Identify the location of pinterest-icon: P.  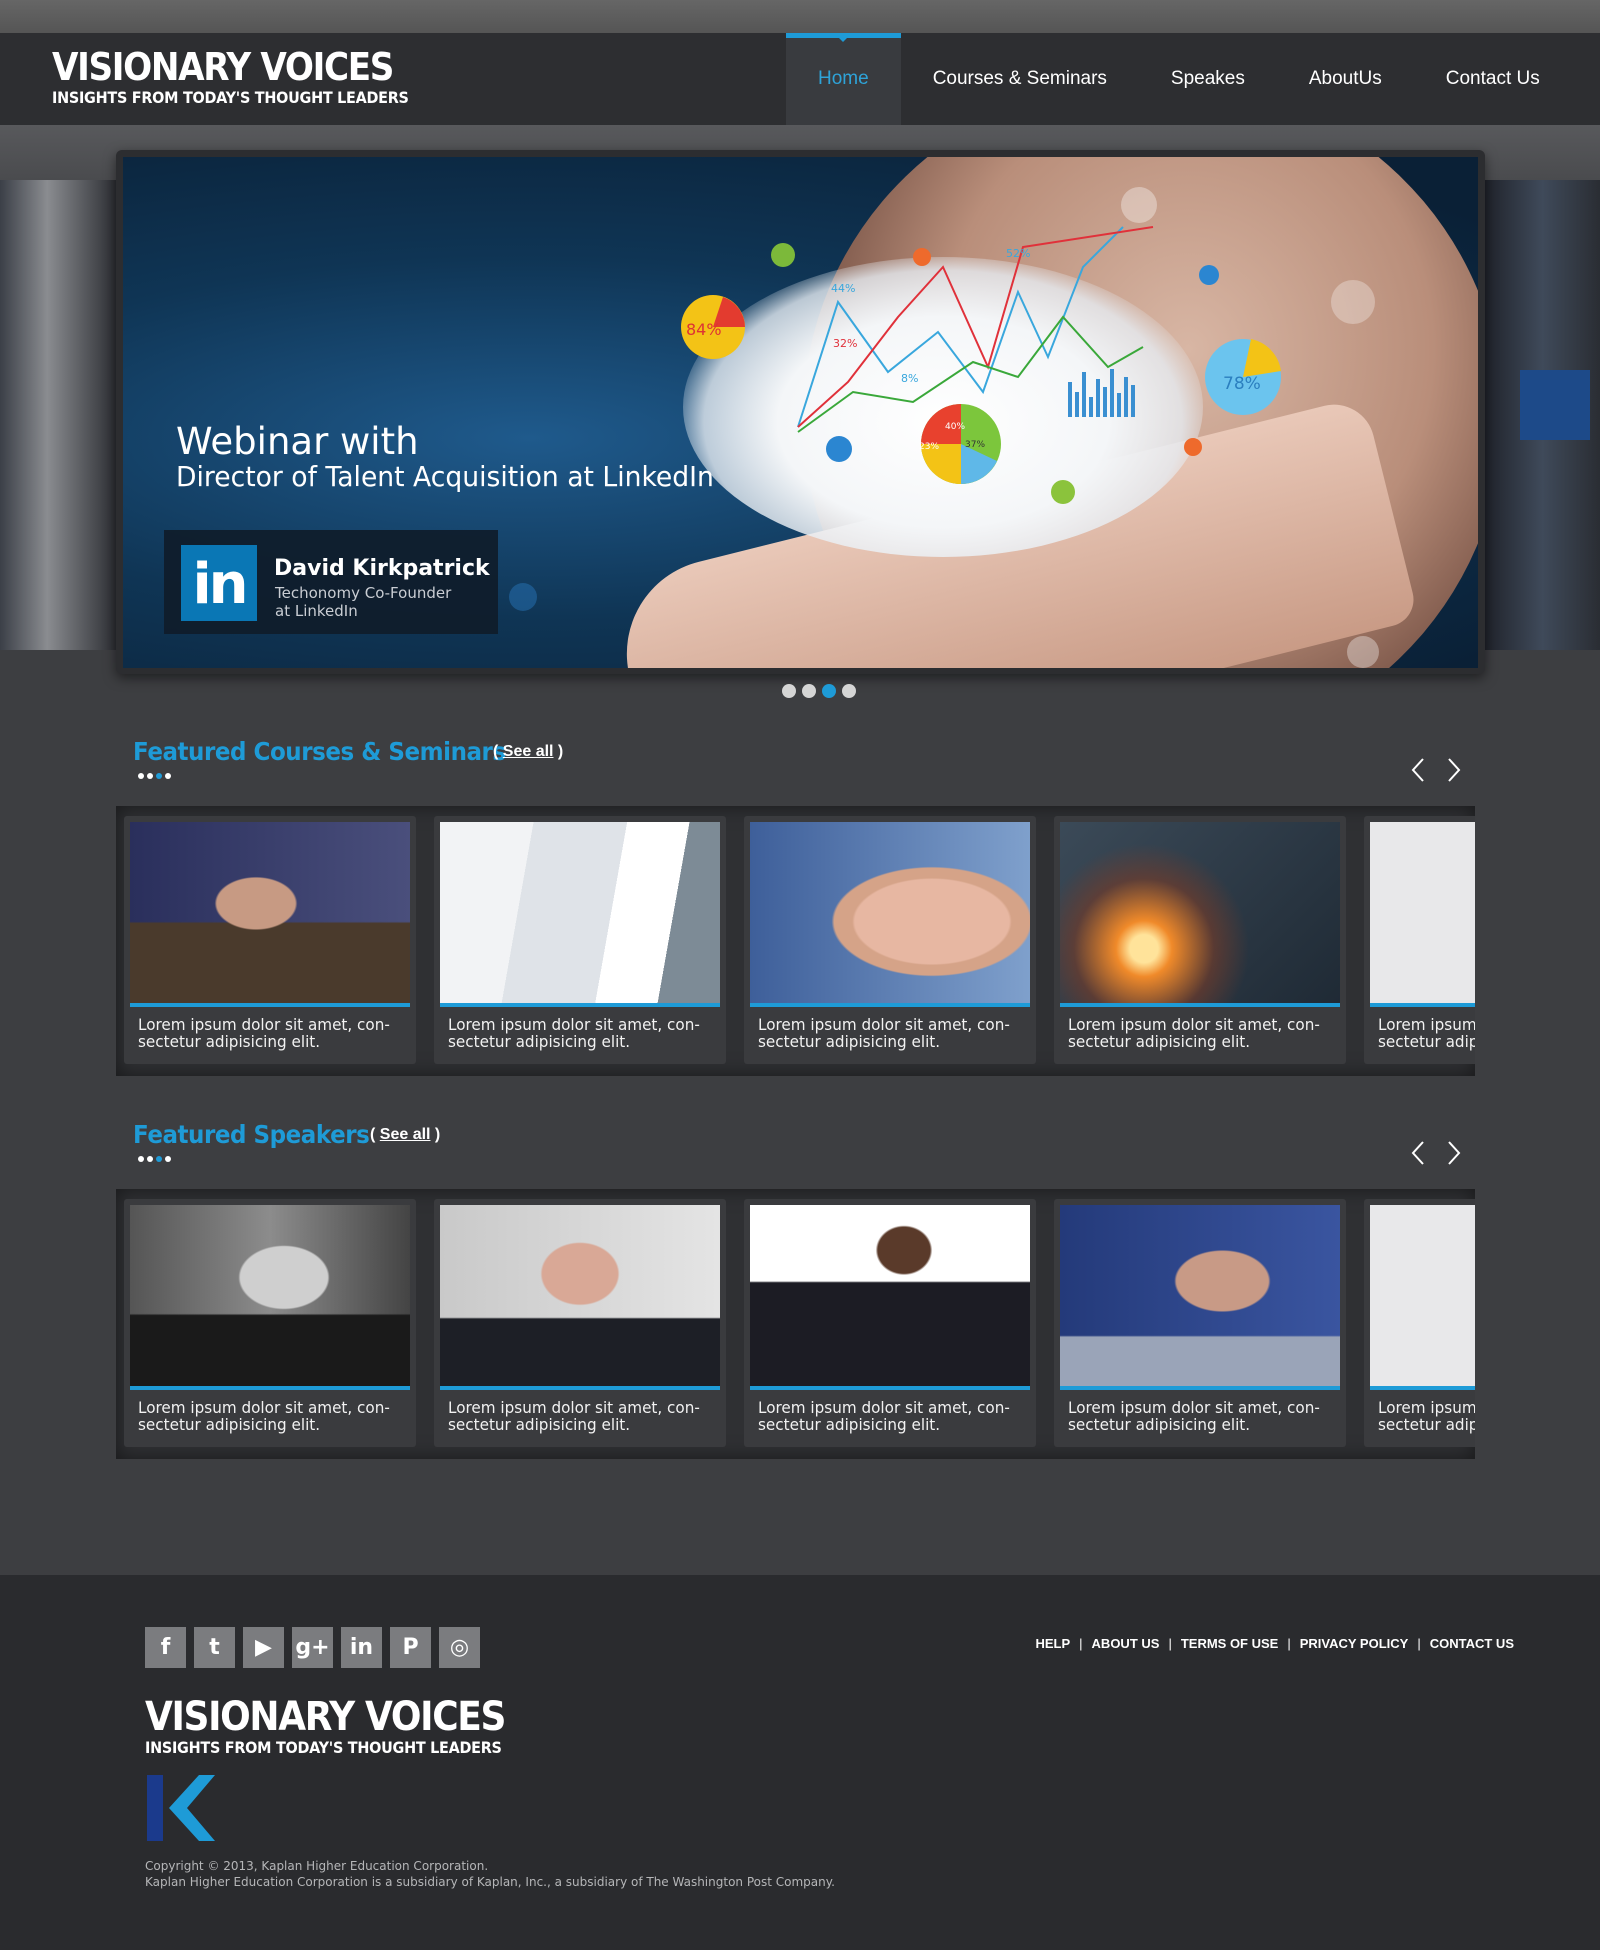
(410, 1647).